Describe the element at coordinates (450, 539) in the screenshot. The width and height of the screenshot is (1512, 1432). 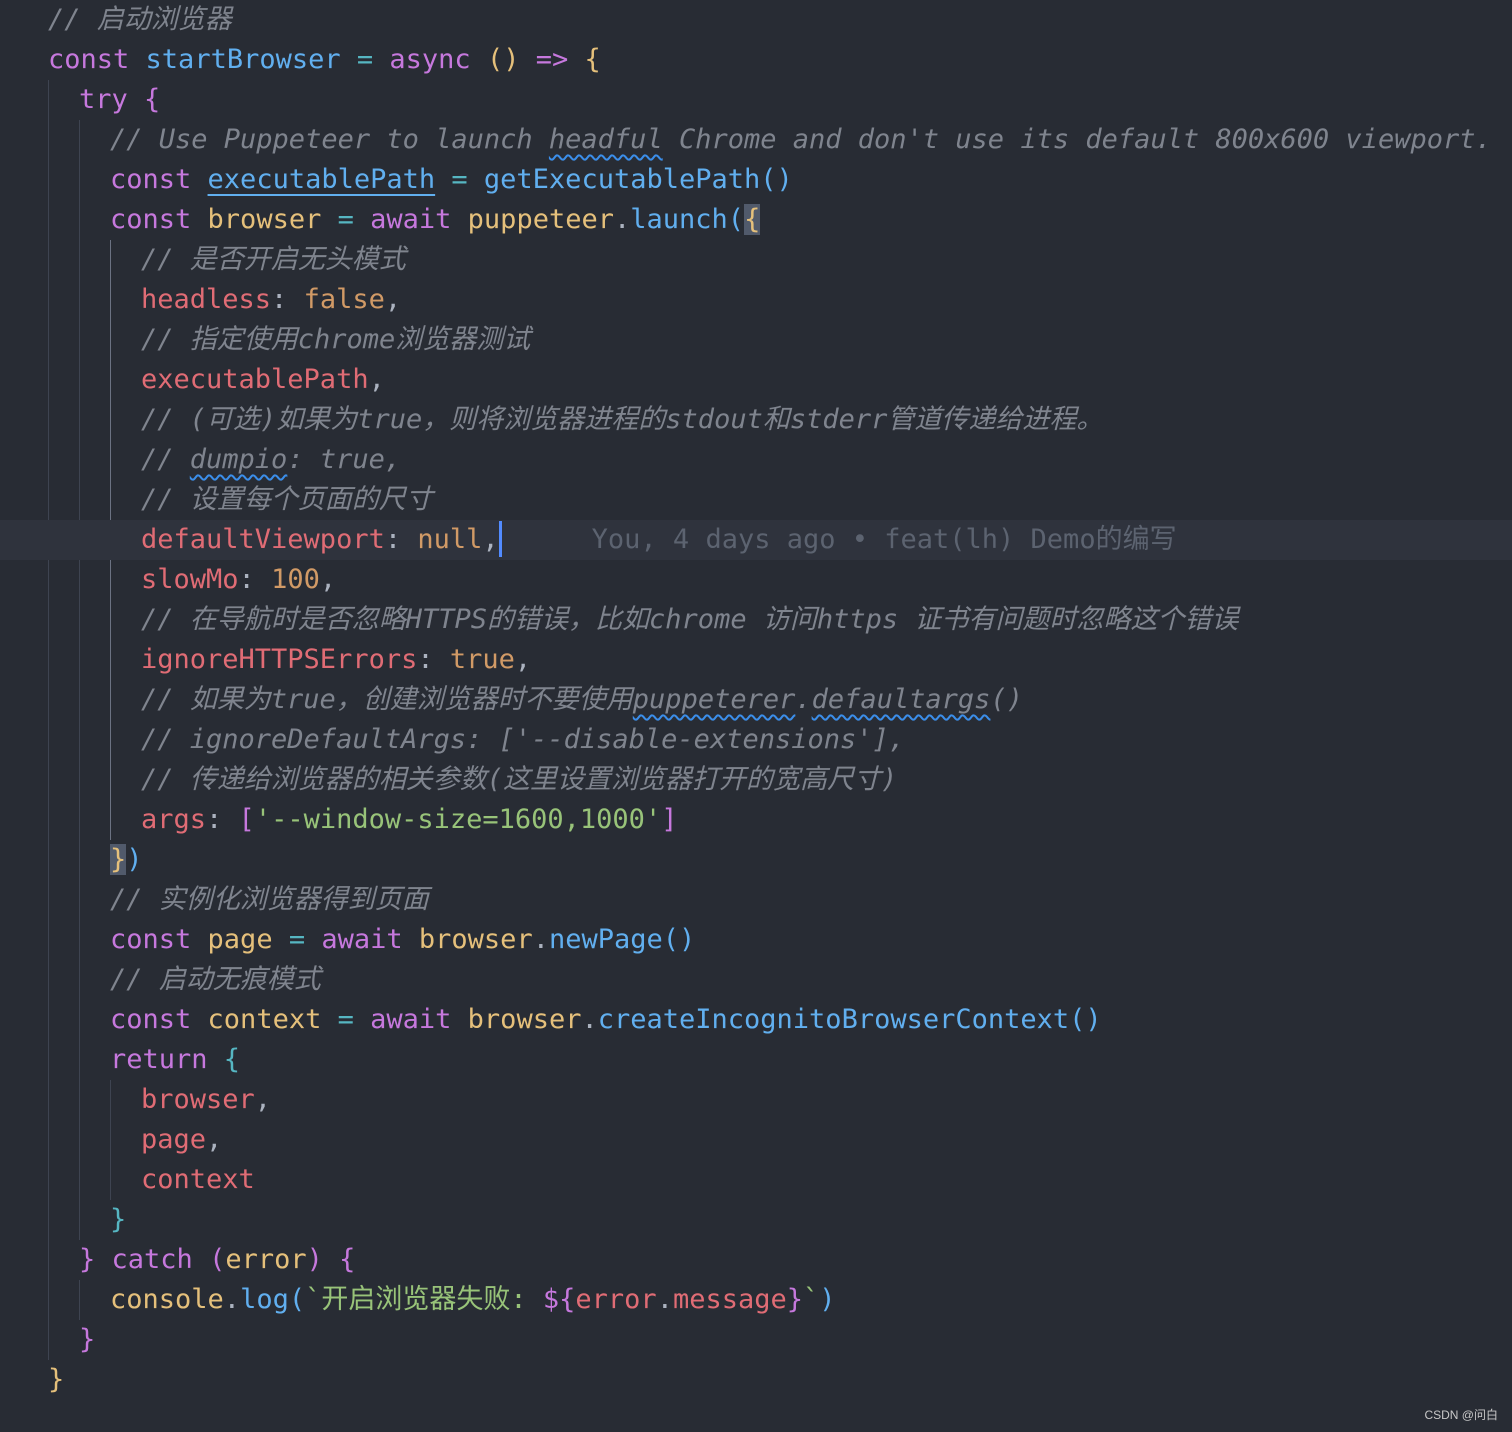
I see `code-token: null` at that location.